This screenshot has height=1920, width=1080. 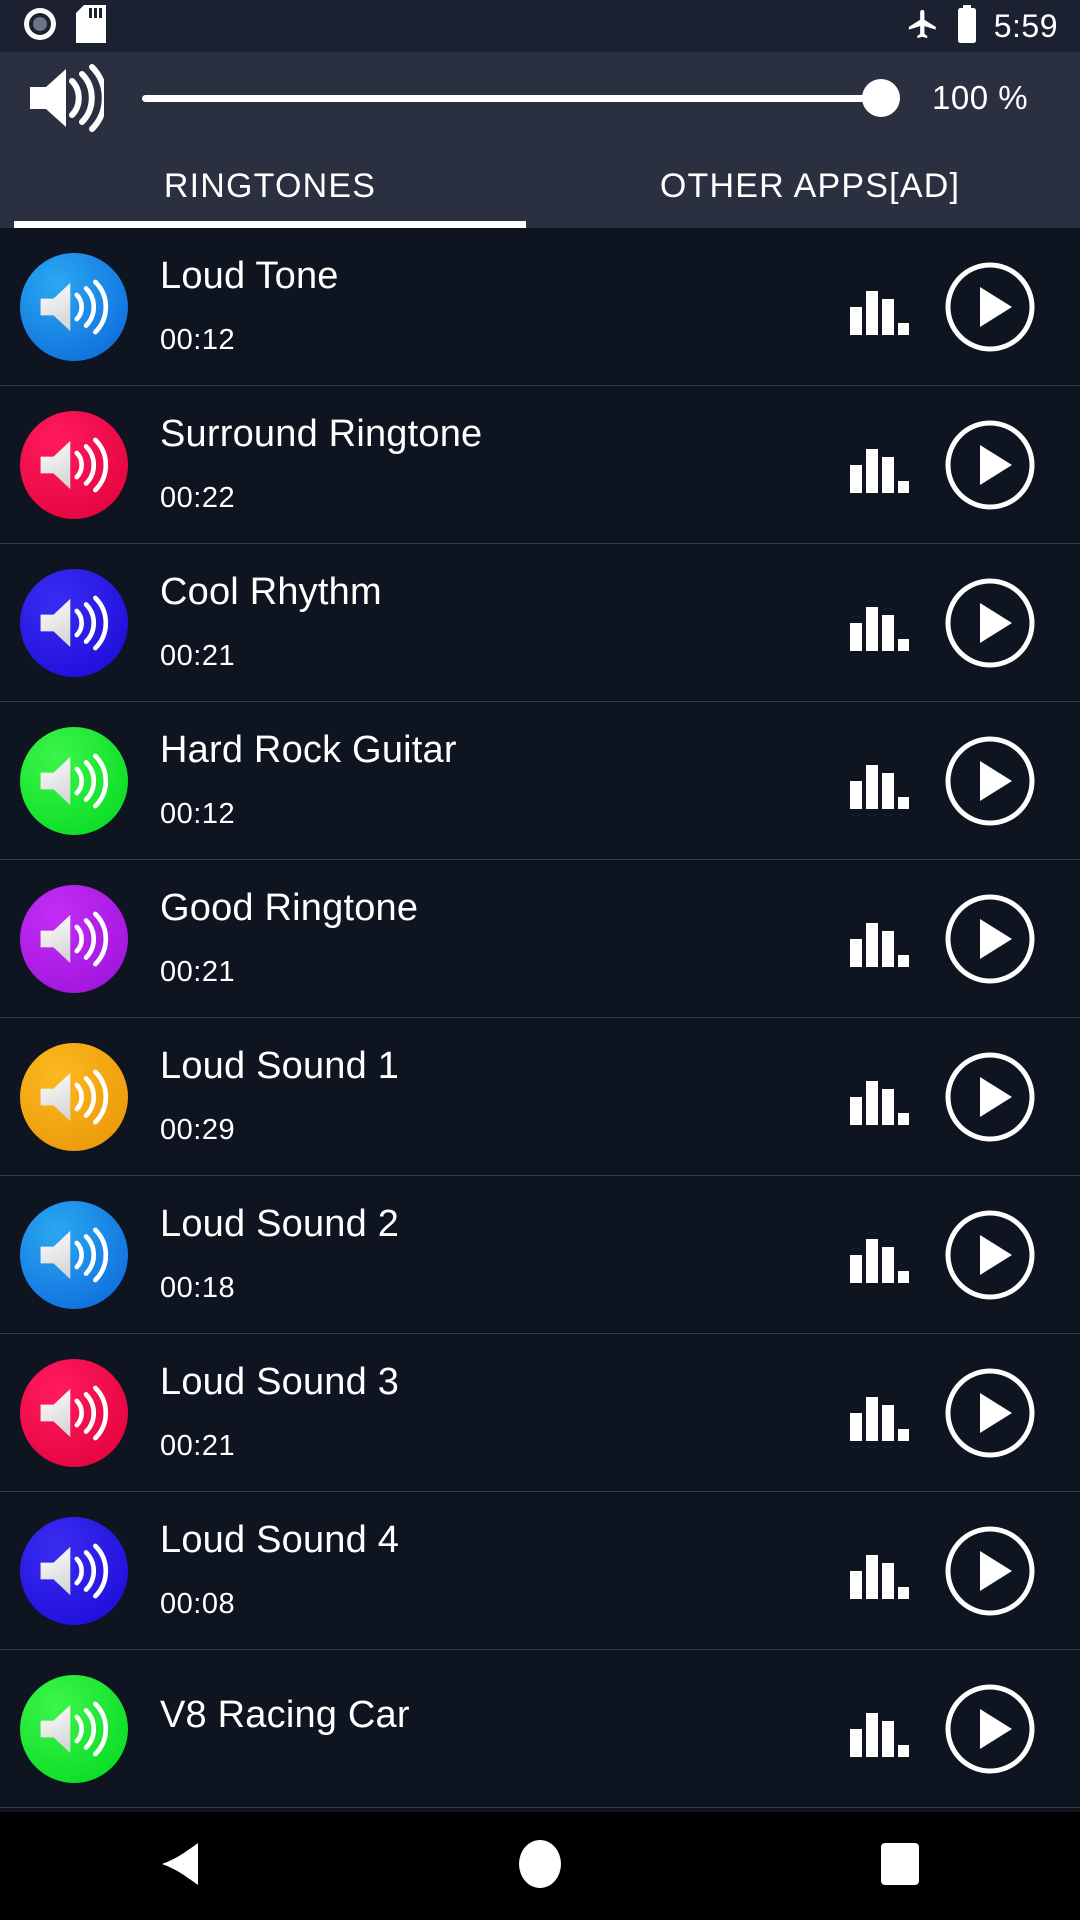 I want to click on volume-control-bar: 100 %, so click(x=540, y=98).